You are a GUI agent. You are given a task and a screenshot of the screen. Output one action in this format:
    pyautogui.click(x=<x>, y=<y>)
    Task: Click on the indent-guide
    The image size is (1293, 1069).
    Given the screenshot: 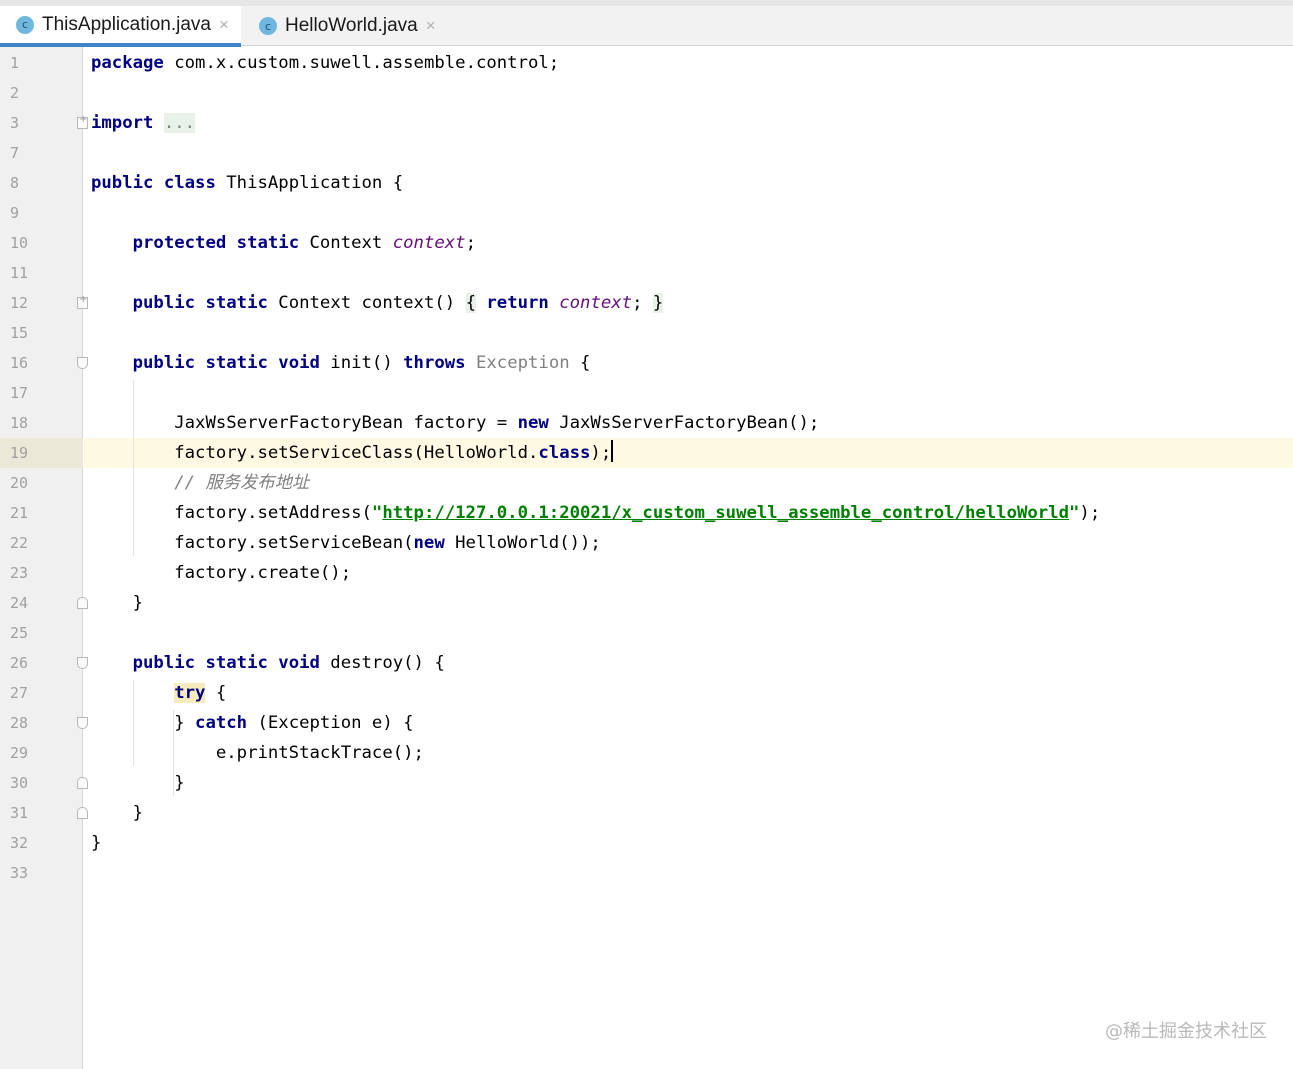 What is the action you would take?
    pyautogui.click(x=133, y=468)
    